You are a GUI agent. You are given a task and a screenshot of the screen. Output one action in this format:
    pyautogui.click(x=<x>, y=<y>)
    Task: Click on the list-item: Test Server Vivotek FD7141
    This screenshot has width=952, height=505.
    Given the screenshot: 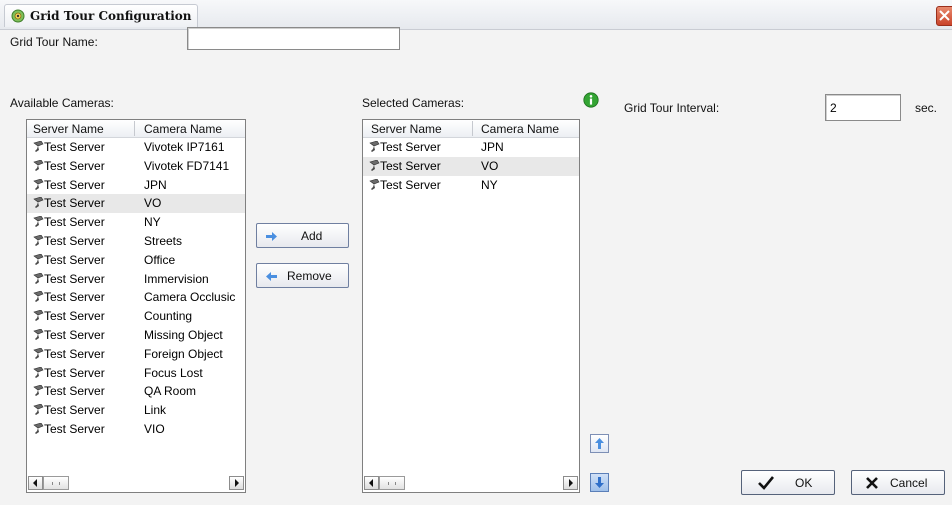 What is the action you would take?
    pyautogui.click(x=136, y=166)
    